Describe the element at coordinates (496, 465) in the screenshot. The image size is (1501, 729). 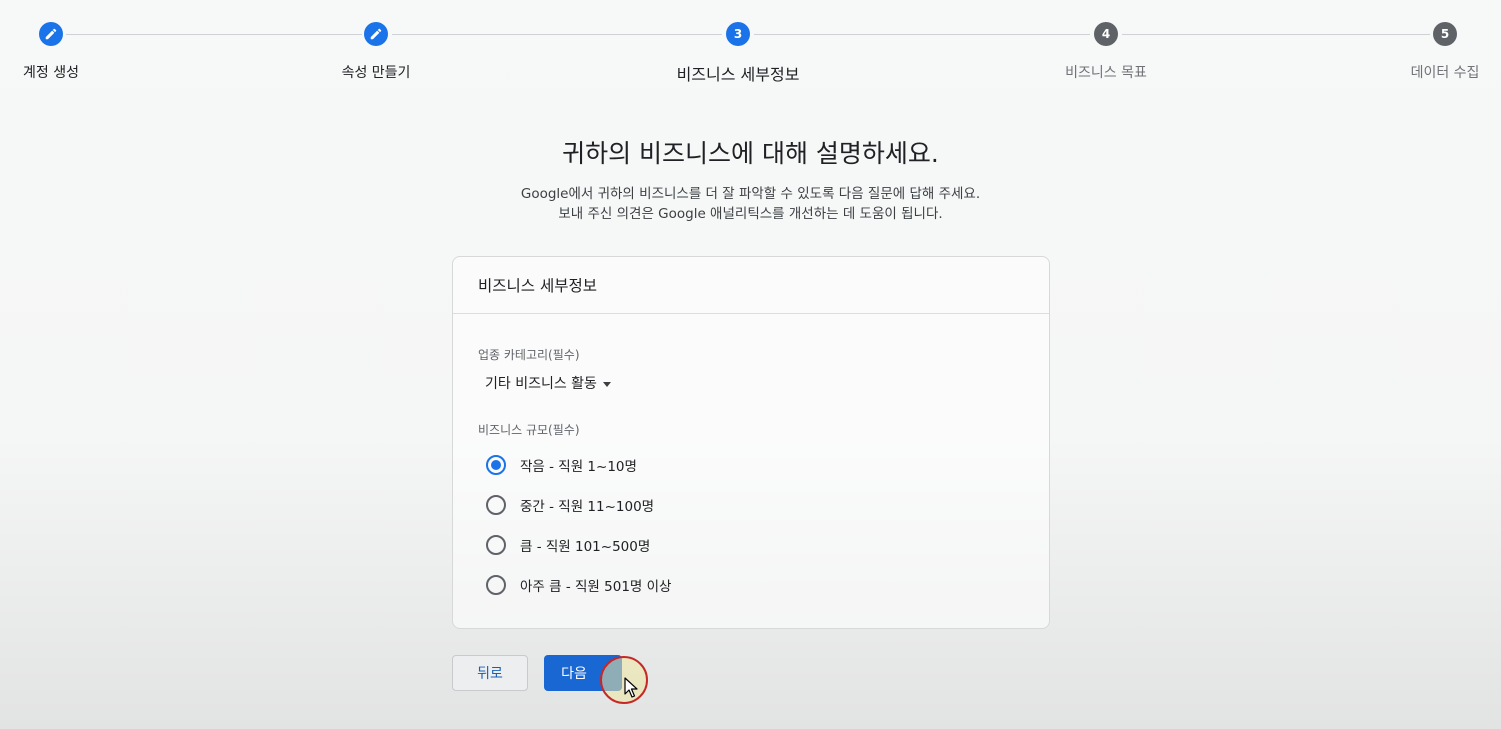
I see `radio-button-checked` at that location.